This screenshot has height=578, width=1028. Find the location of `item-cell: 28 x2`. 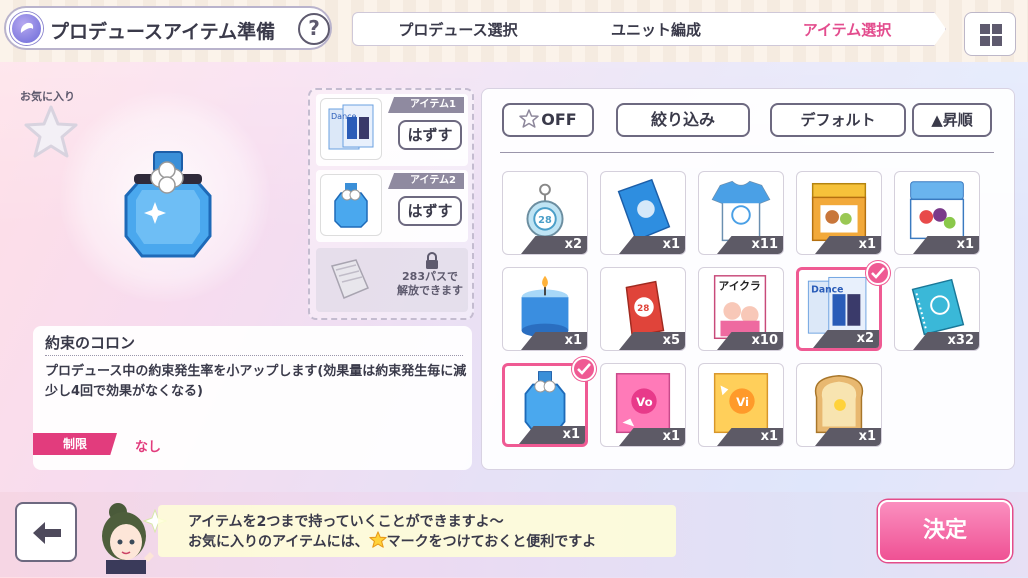

item-cell: 28 x2 is located at coordinates (545, 213).